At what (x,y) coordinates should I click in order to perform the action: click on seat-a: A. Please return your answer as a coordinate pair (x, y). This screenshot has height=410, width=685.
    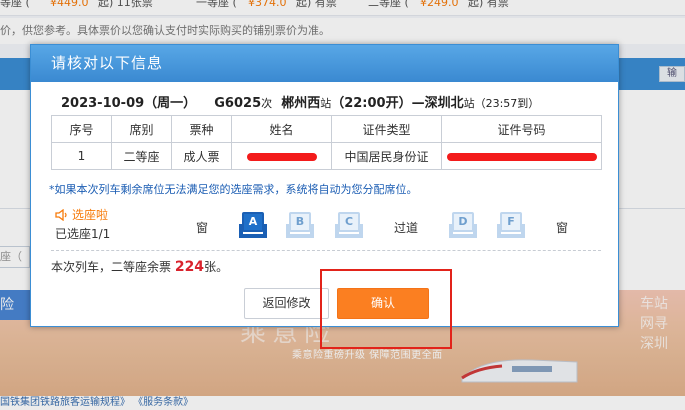
    Looking at the image, I should click on (253, 225).